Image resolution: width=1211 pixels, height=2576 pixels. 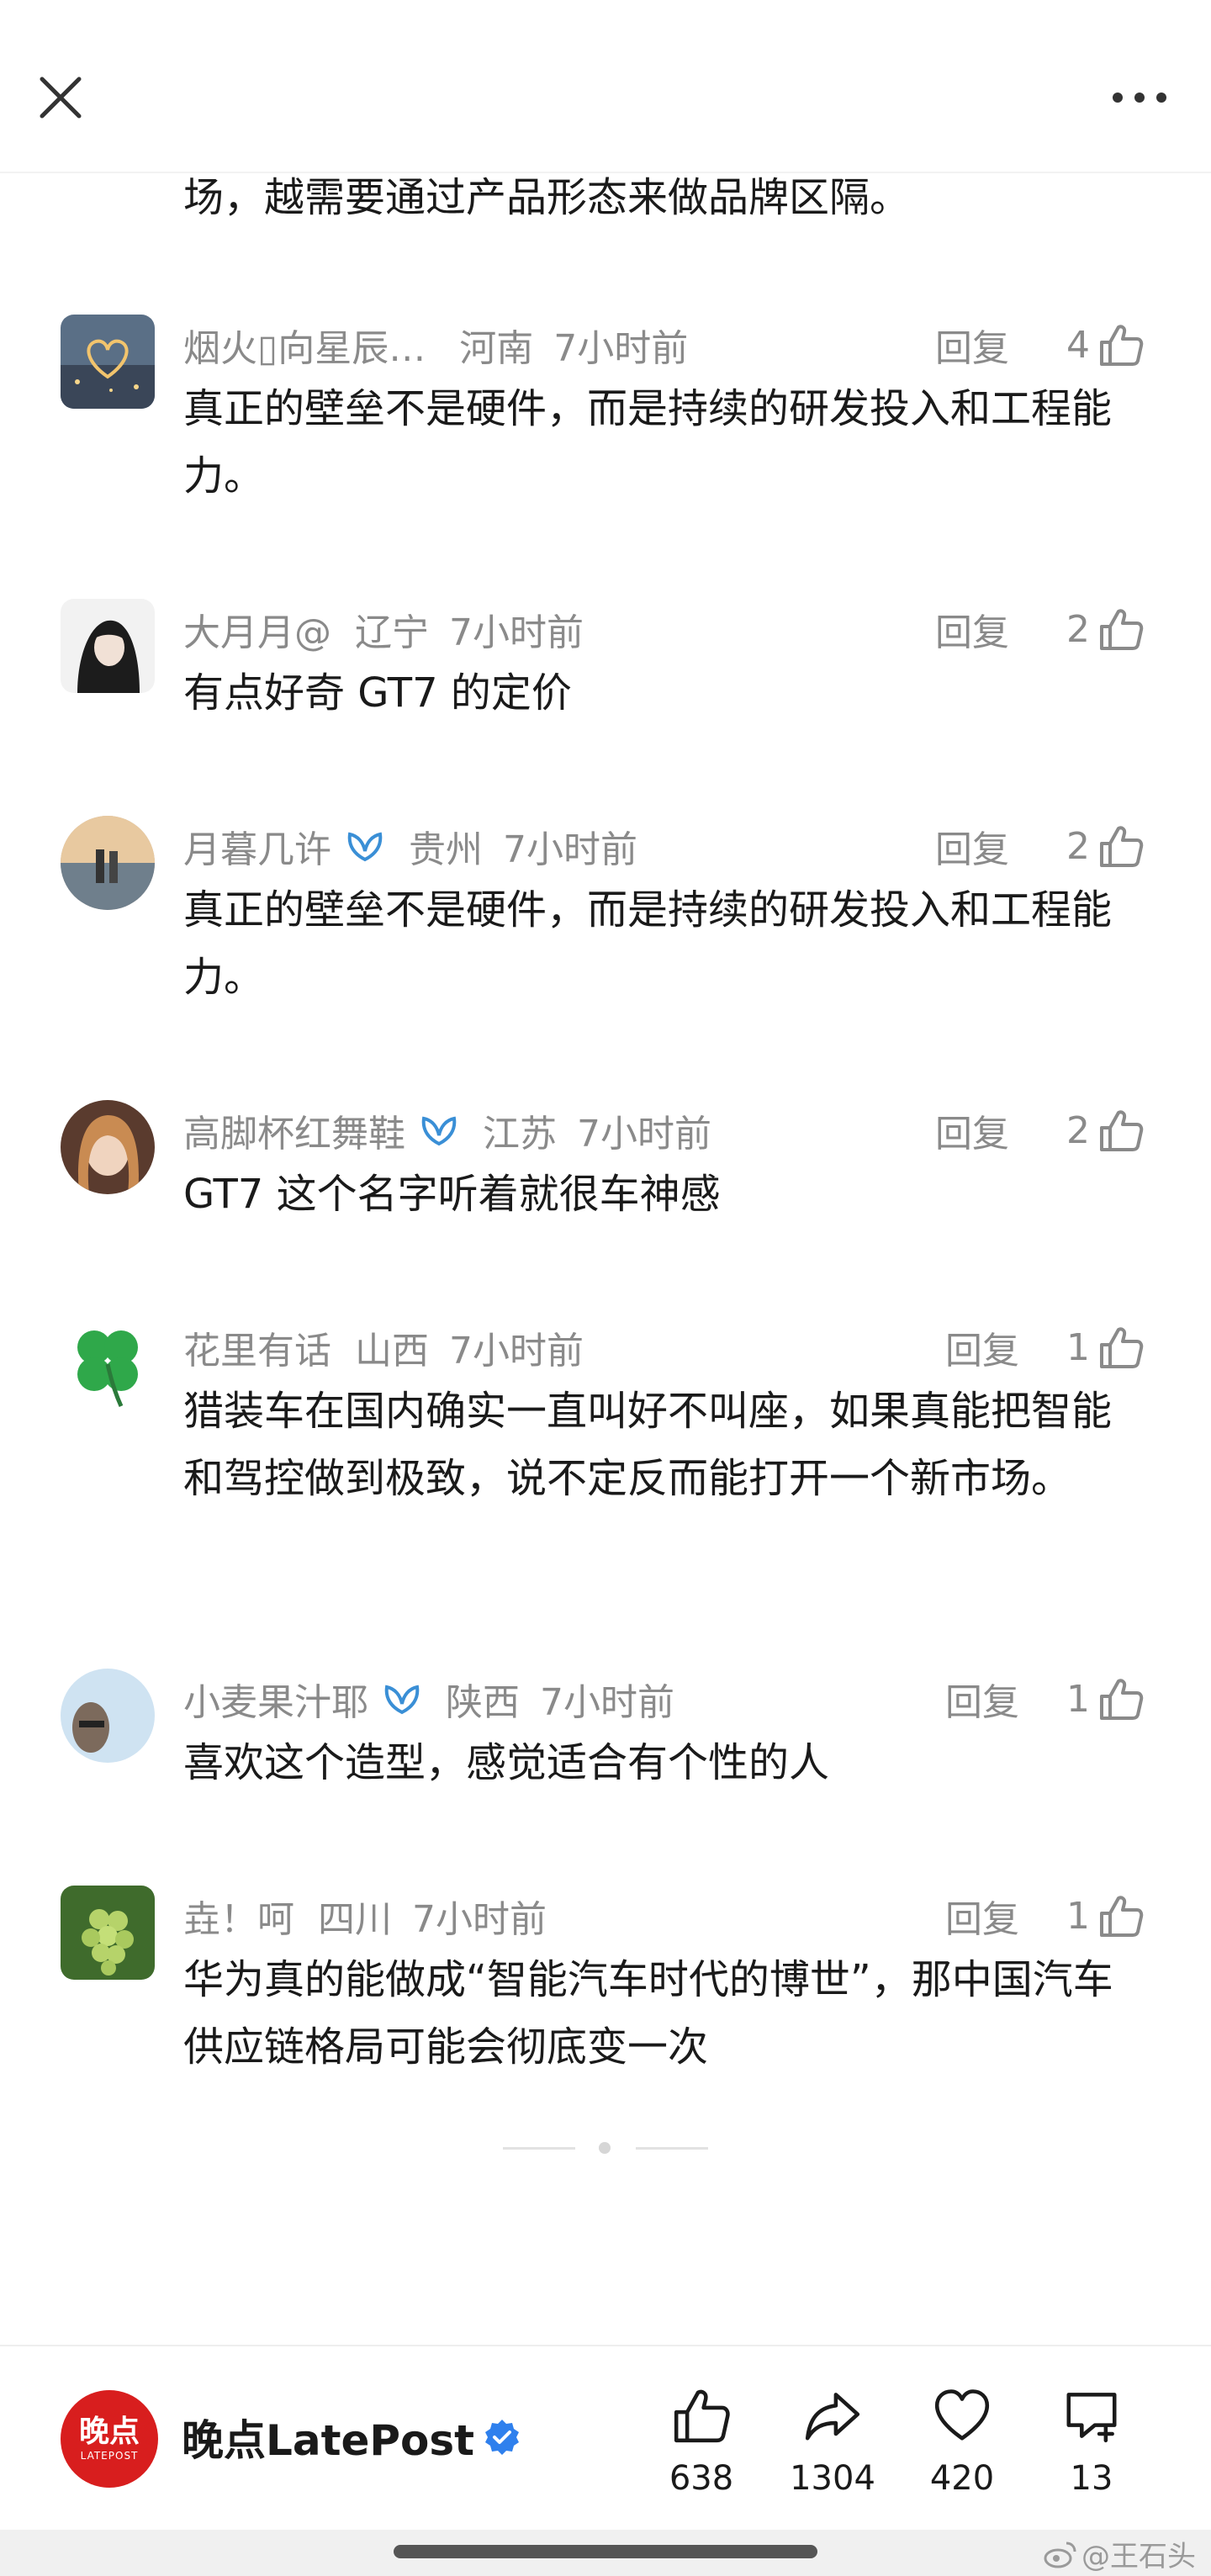 What do you see at coordinates (377, 693) in the screenshot?
I see `comment-text: 有点好奇 GT7 的定价` at bounding box center [377, 693].